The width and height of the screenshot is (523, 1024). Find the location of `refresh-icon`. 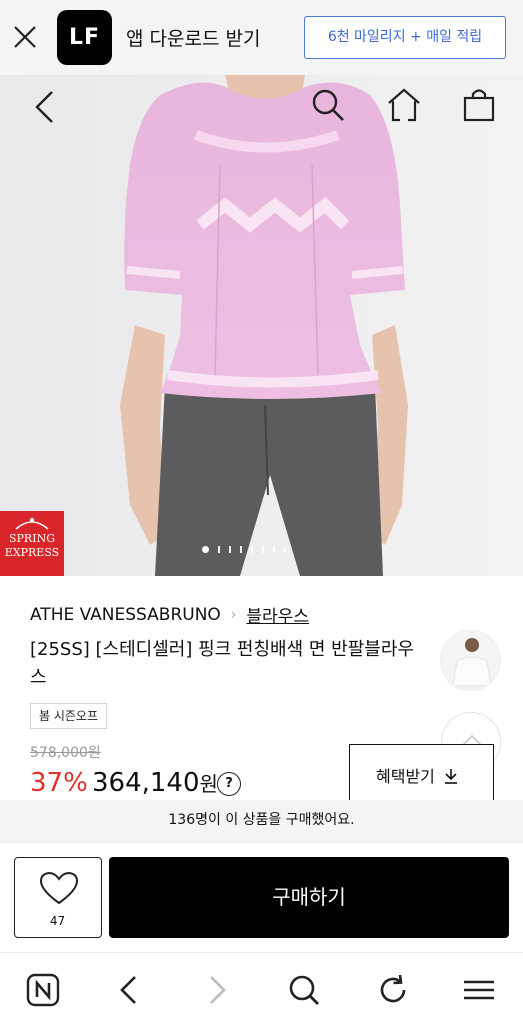

refresh-icon is located at coordinates (393, 990).